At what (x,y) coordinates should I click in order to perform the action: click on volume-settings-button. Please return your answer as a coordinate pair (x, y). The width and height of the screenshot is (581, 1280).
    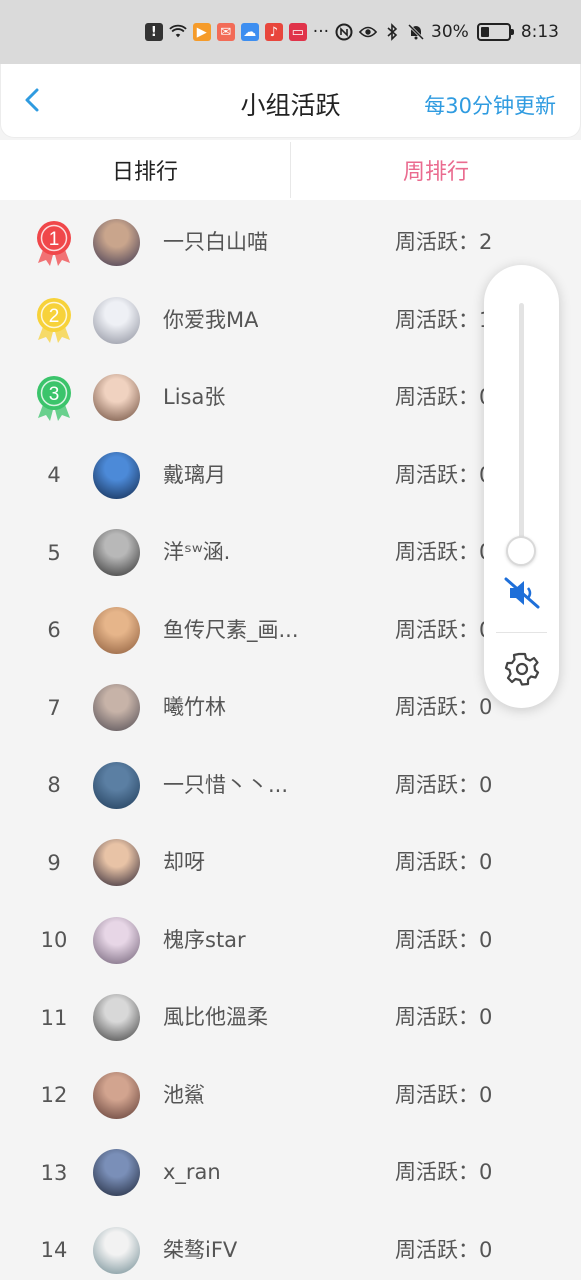
    Looking at the image, I should click on (522, 669).